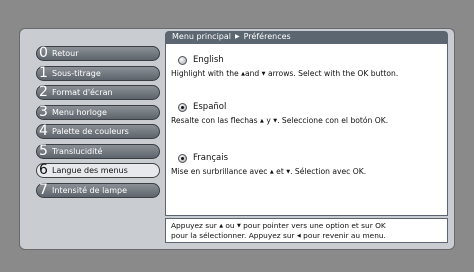 The image size is (474, 272). I want to click on desc-text: . Seleccione con el botón OK., so click(333, 120).